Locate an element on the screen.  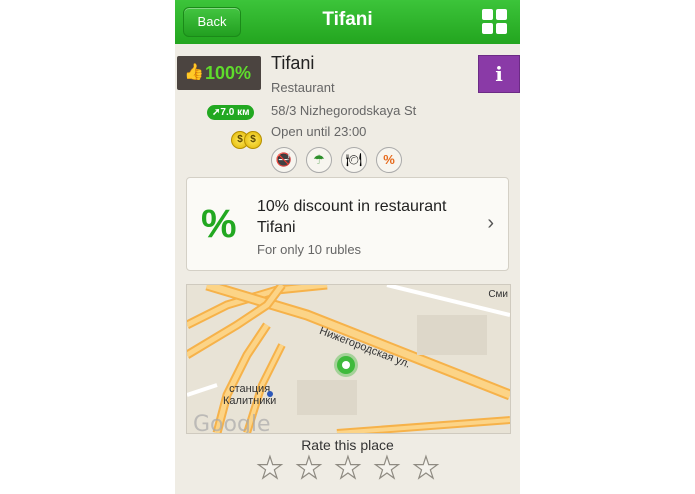
google-attribution: Google is located at coordinates (232, 423).